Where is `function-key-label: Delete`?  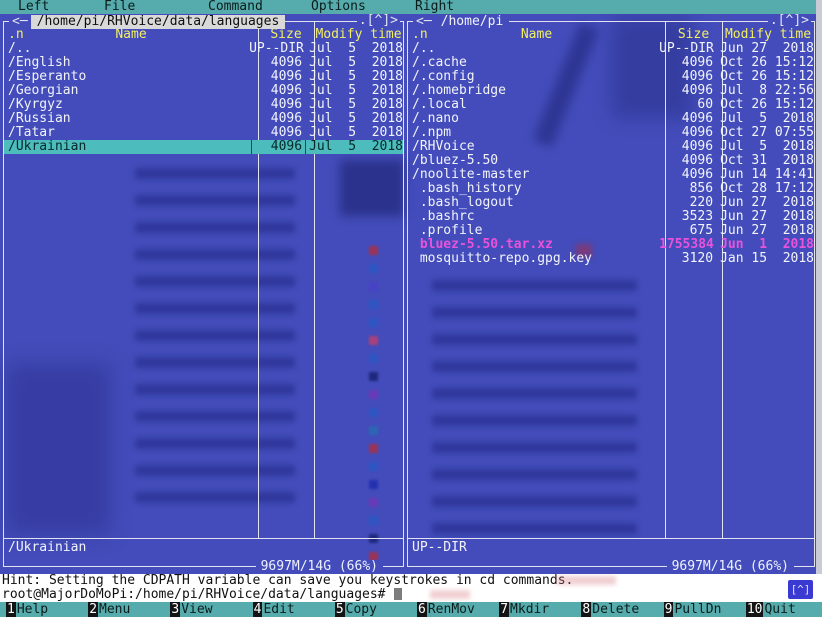 function-key-label: Delete is located at coordinates (616, 609).